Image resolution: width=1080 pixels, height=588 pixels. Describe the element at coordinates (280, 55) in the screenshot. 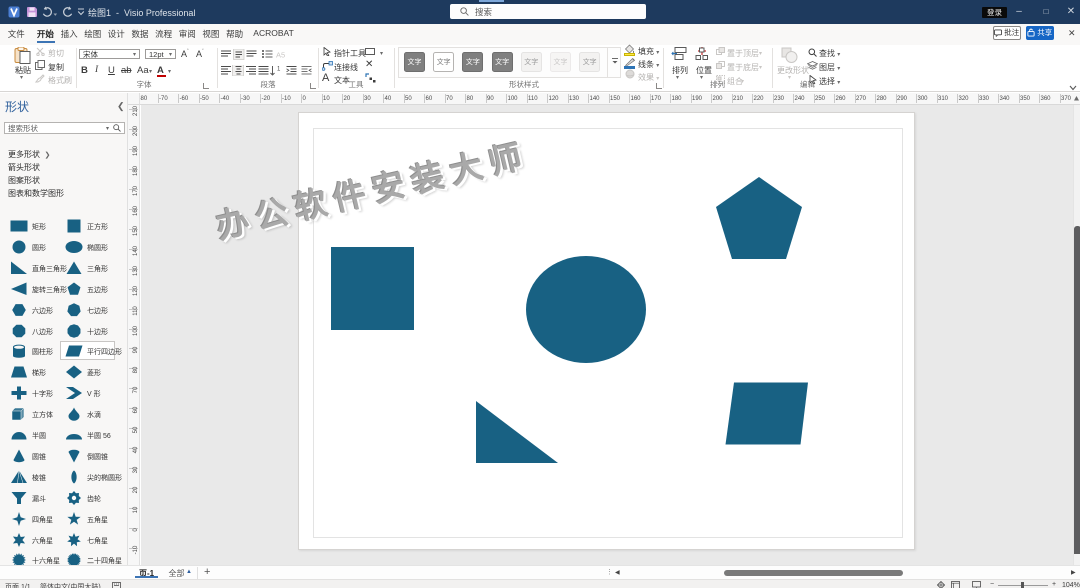

I see `svg-text: A5` at that location.